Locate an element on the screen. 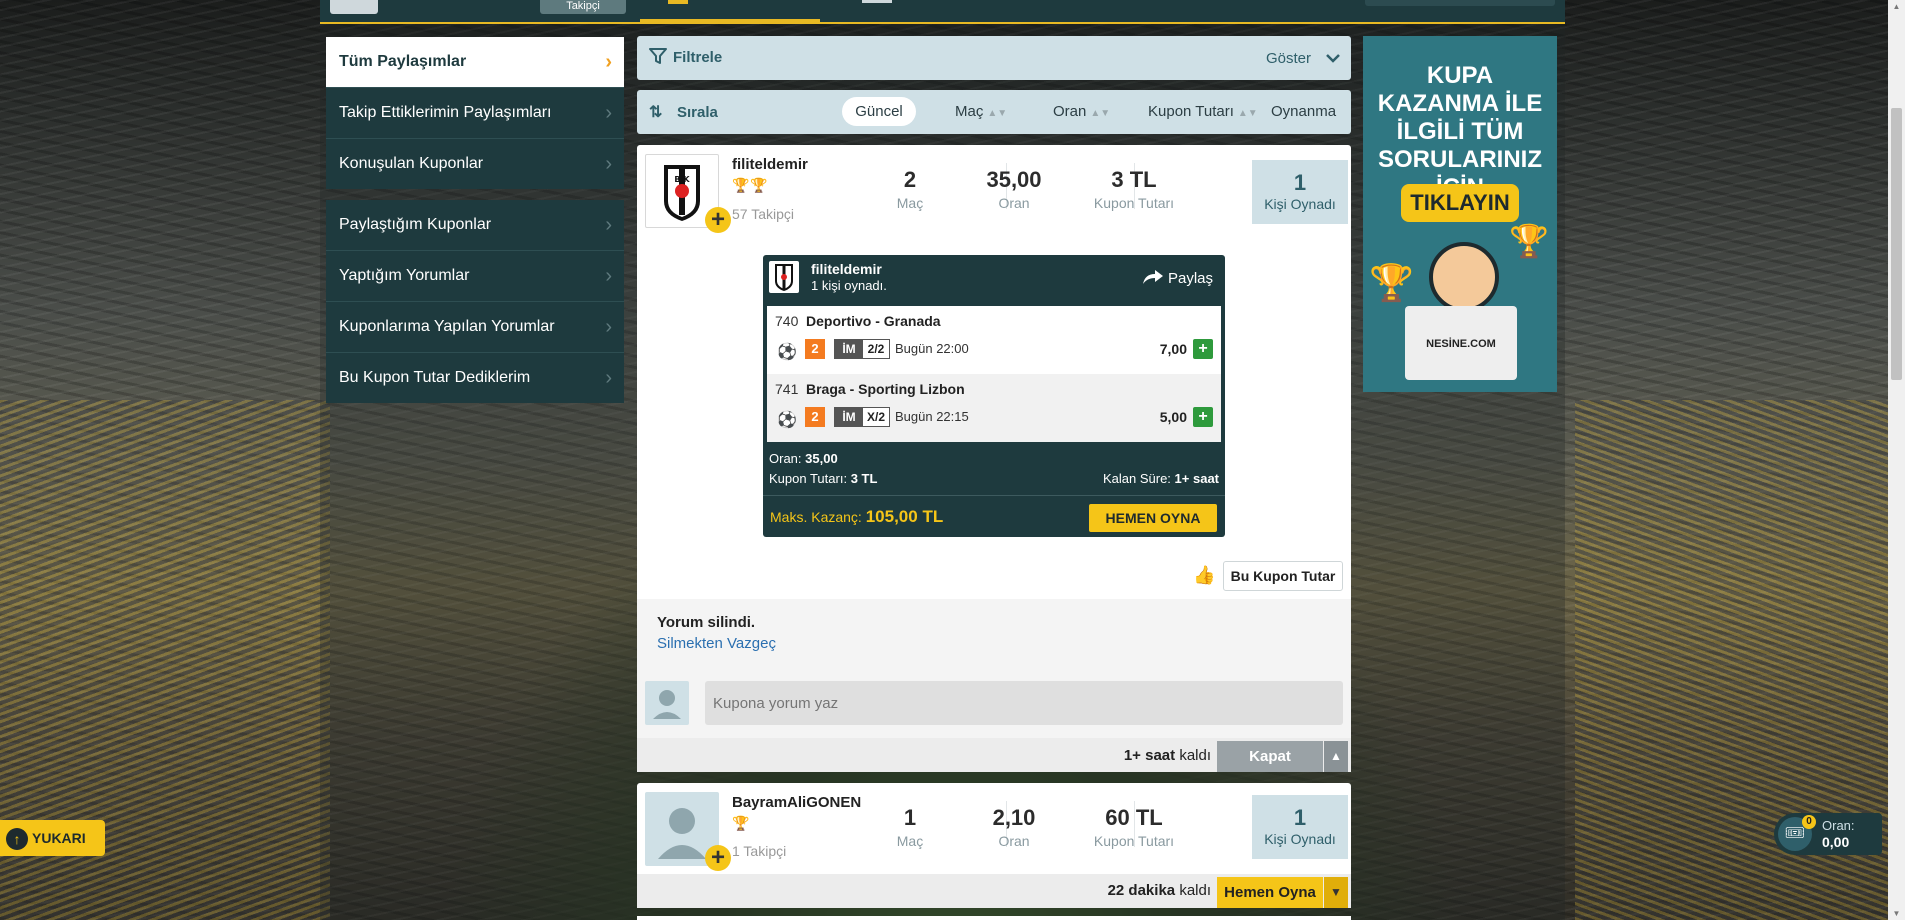 The height and width of the screenshot is (920, 1905). stat-label: Kupon Tutarı is located at coordinates (1134, 203).